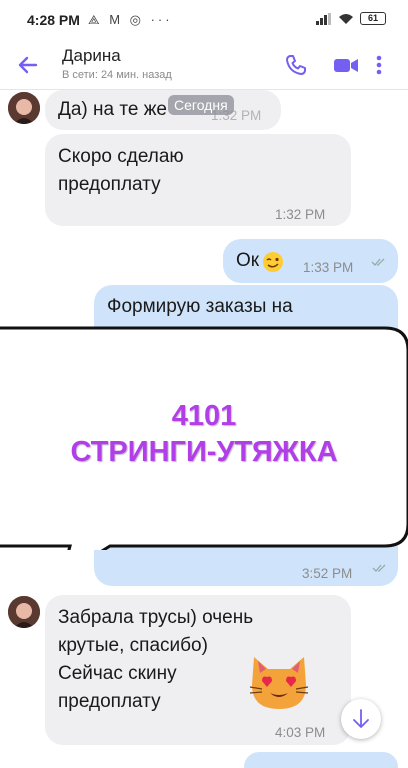 The image size is (408, 768). Describe the element at coordinates (204, 65) in the screenshot. I see `chat-header: Дарина В сети: 24 мин. назад` at that location.